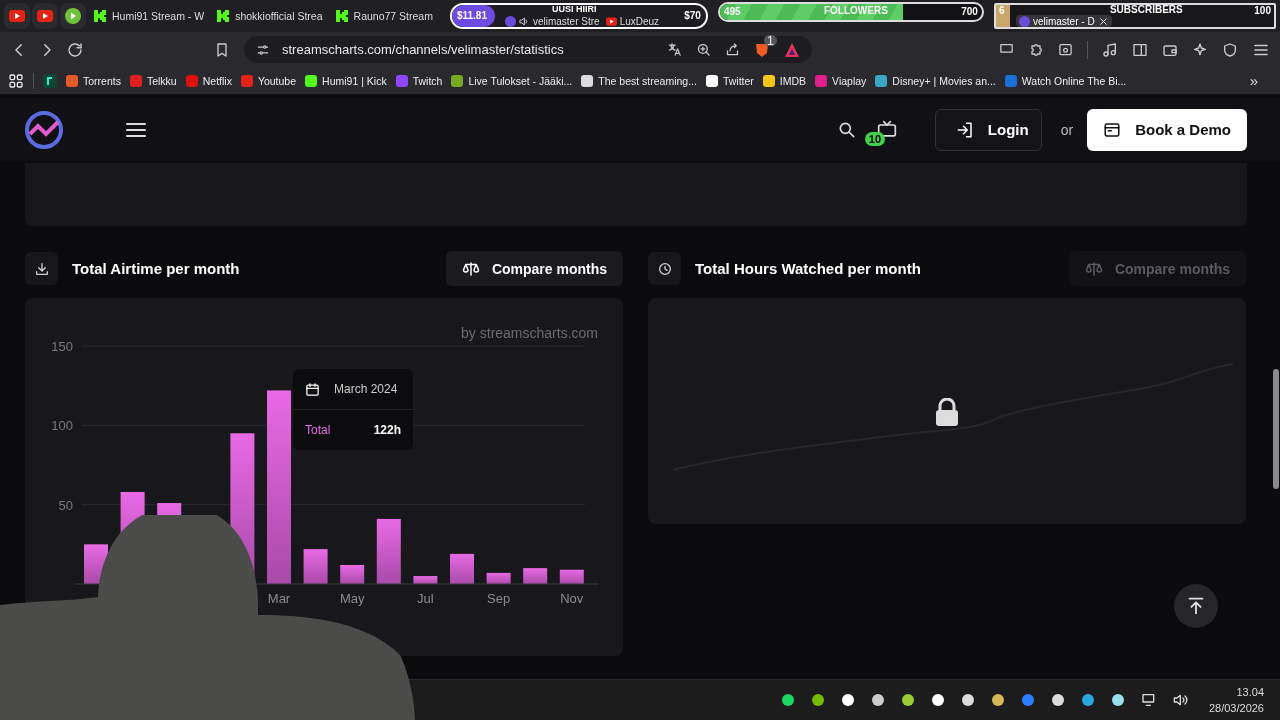 Image resolution: width=1280 pixels, height=720 pixels. I want to click on browser-tab: velimaster - D, so click(1063, 21).